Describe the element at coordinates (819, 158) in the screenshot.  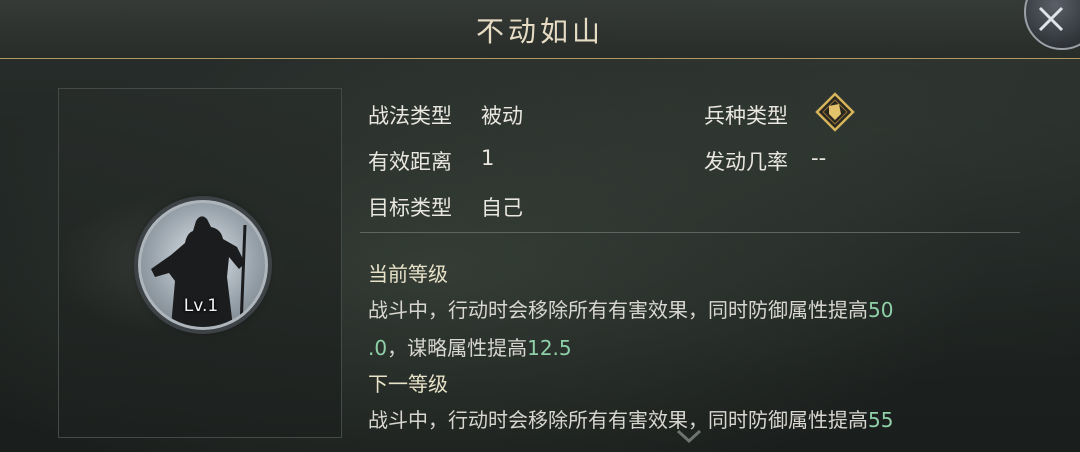
I see `trigger-rate-value: --` at that location.